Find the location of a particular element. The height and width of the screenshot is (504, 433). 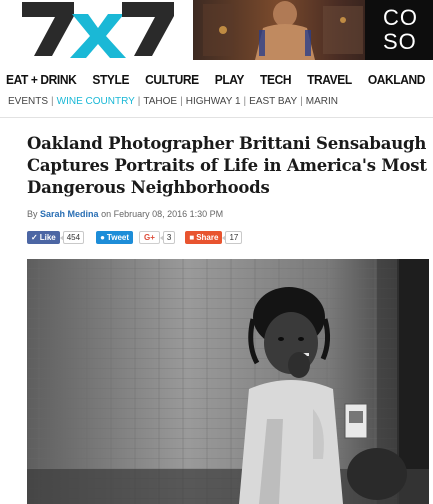

share-bar: ✓ Like 454 ● Tweet G+ 3 ■ Share 17 is located at coordinates (135, 237).